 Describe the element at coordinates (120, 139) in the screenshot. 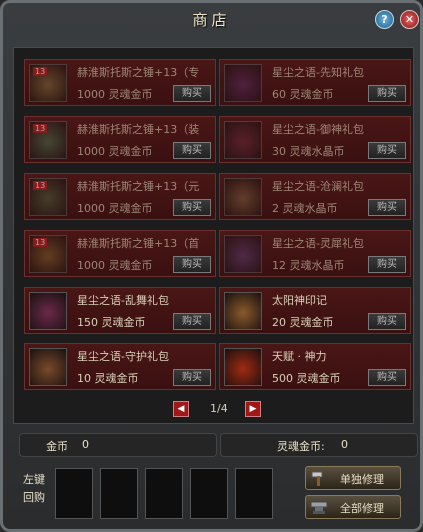

I see `shop-item: 13 赫淮斯托斯之锤+13（装 1000 灵魂金币 购买` at that location.